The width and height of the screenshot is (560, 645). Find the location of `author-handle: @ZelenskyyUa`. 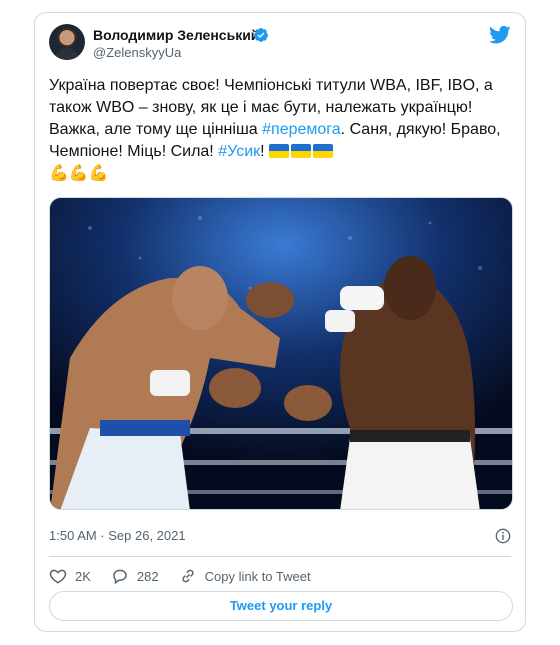

author-handle: @ZelenskyyUa is located at coordinates (137, 52).